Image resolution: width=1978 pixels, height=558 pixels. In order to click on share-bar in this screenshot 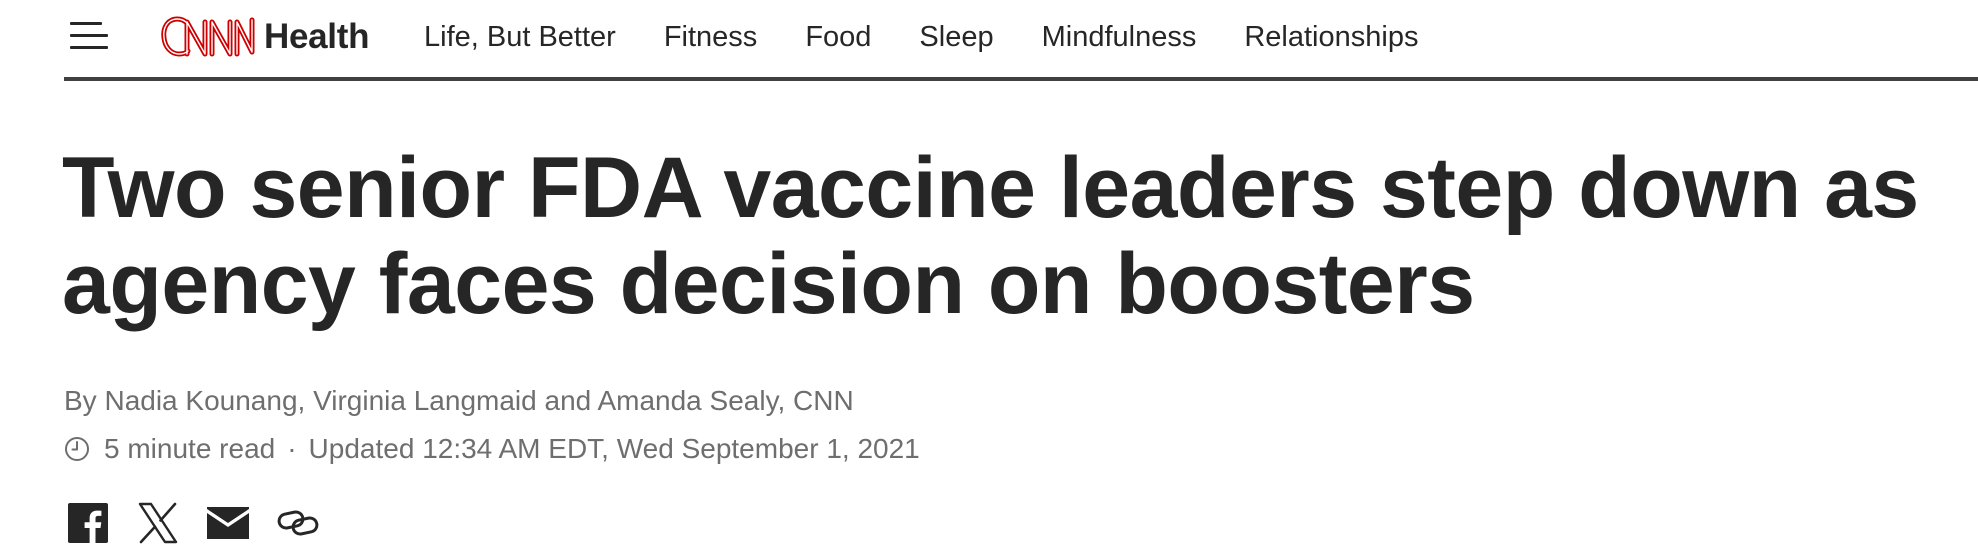, I will do `click(206, 525)`.